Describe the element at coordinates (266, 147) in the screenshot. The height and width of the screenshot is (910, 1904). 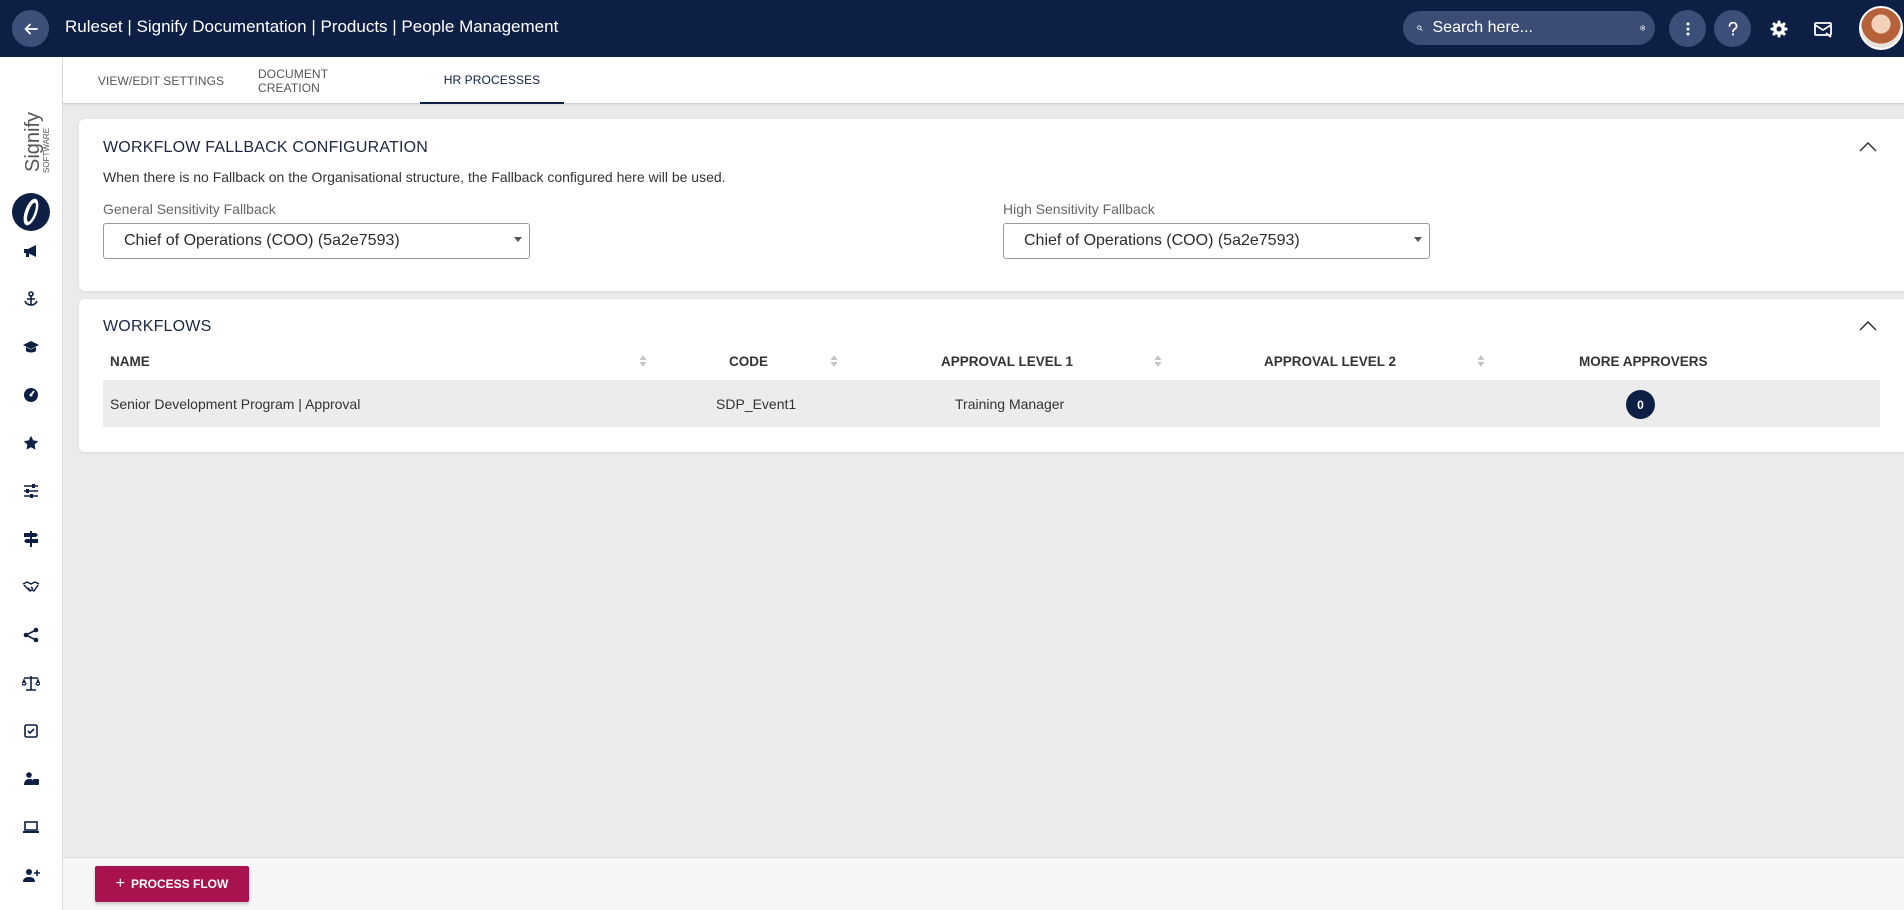
I see `fallback-card-title: WORKFLOW FALLBACK CONFIGURATION` at that location.